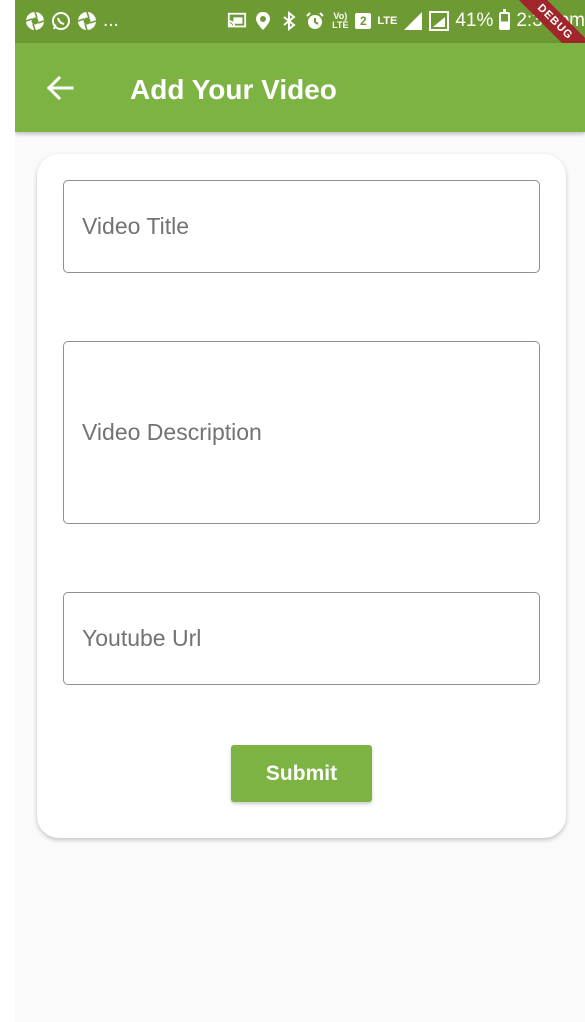 Image resolution: width=585 pixels, height=1022 pixels. I want to click on sim-slot-badge: 2, so click(363, 21).